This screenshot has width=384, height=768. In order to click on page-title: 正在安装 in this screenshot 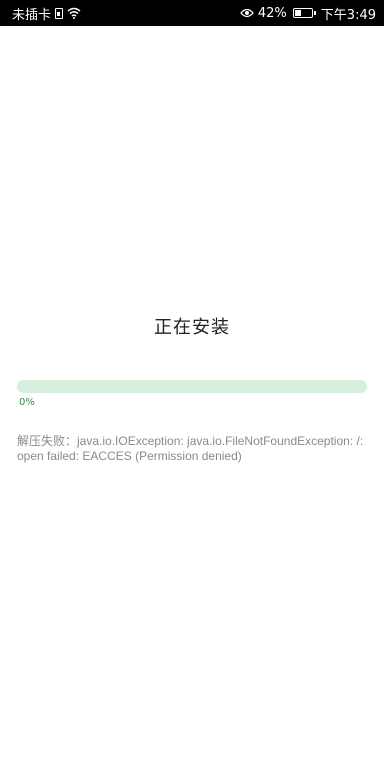, I will do `click(192, 327)`.